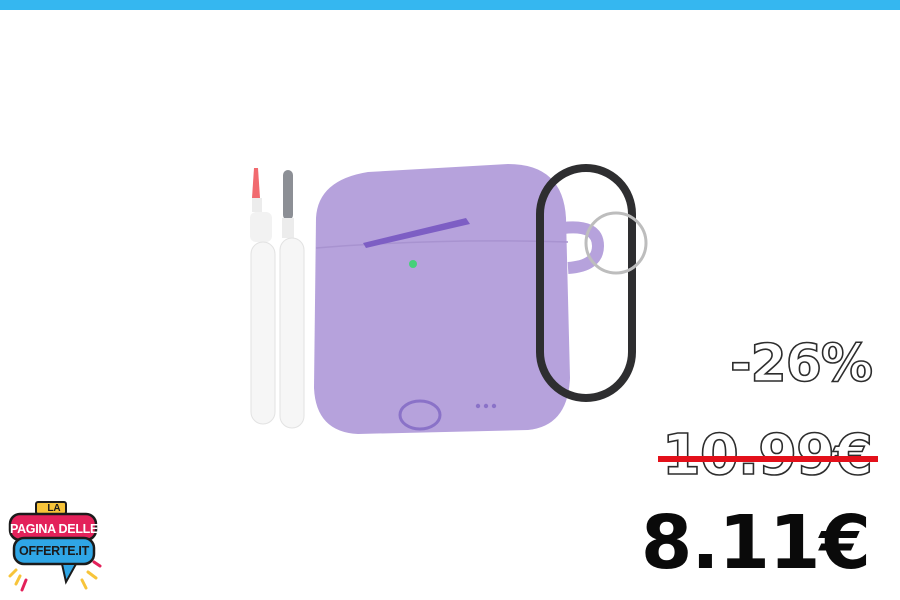  What do you see at coordinates (292, 299) in the screenshot?
I see `cleaning-pen-brush` at bounding box center [292, 299].